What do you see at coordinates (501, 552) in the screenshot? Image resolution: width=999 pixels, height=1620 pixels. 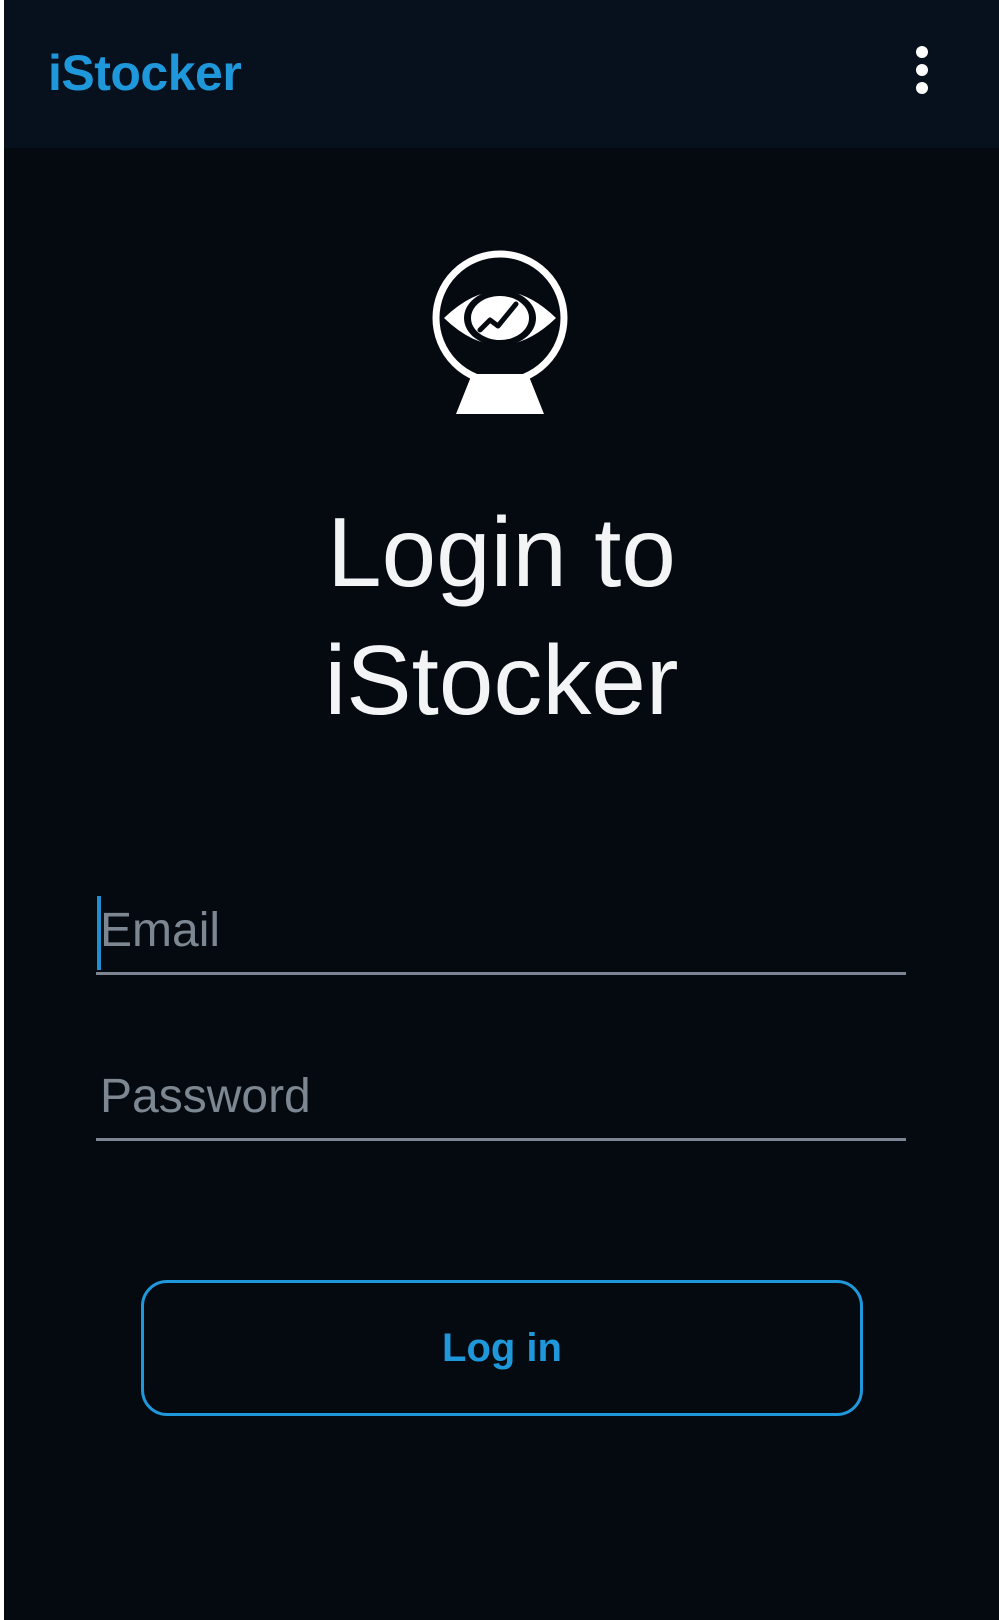 I see `page-title-line-1: Login to` at bounding box center [501, 552].